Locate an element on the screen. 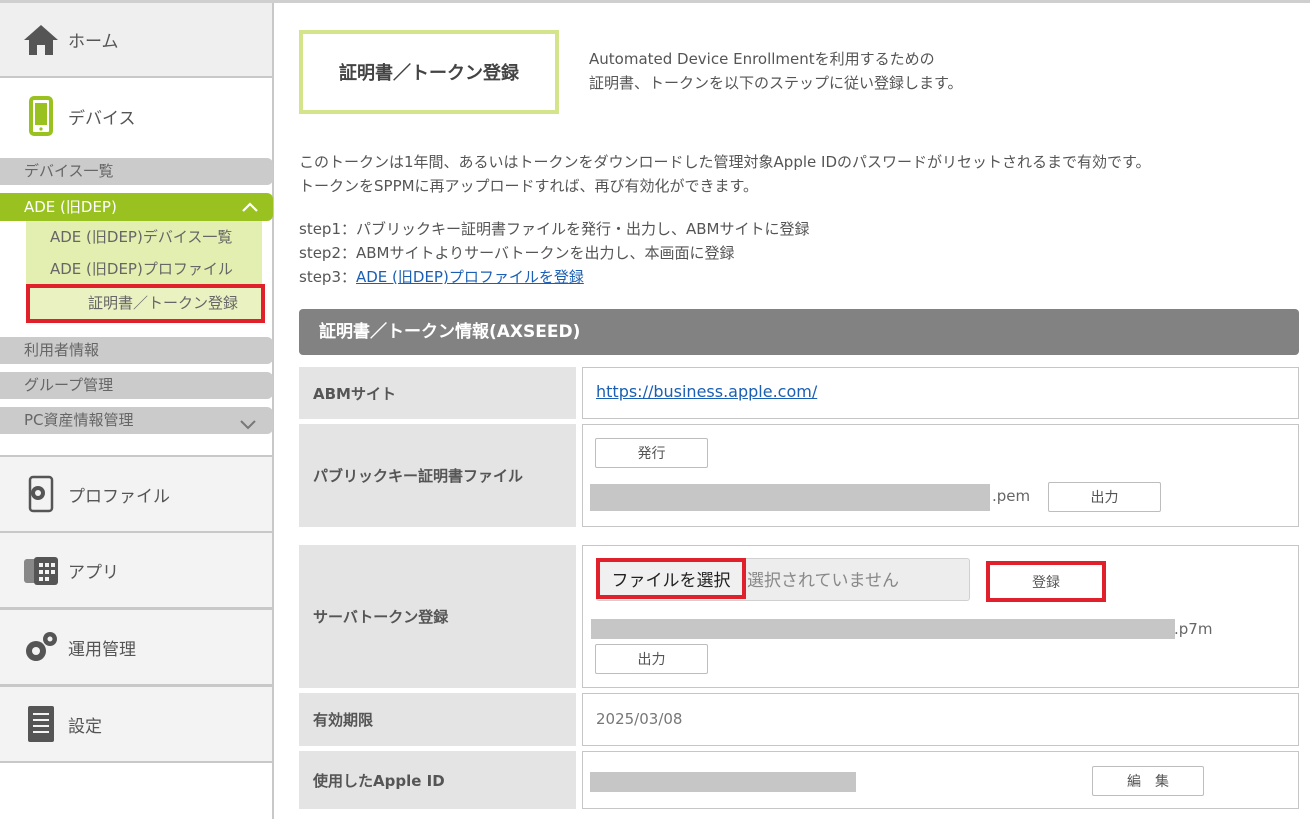 This screenshot has height=819, width=1310. nav-profile-label: プロファイル is located at coordinates (119, 496).